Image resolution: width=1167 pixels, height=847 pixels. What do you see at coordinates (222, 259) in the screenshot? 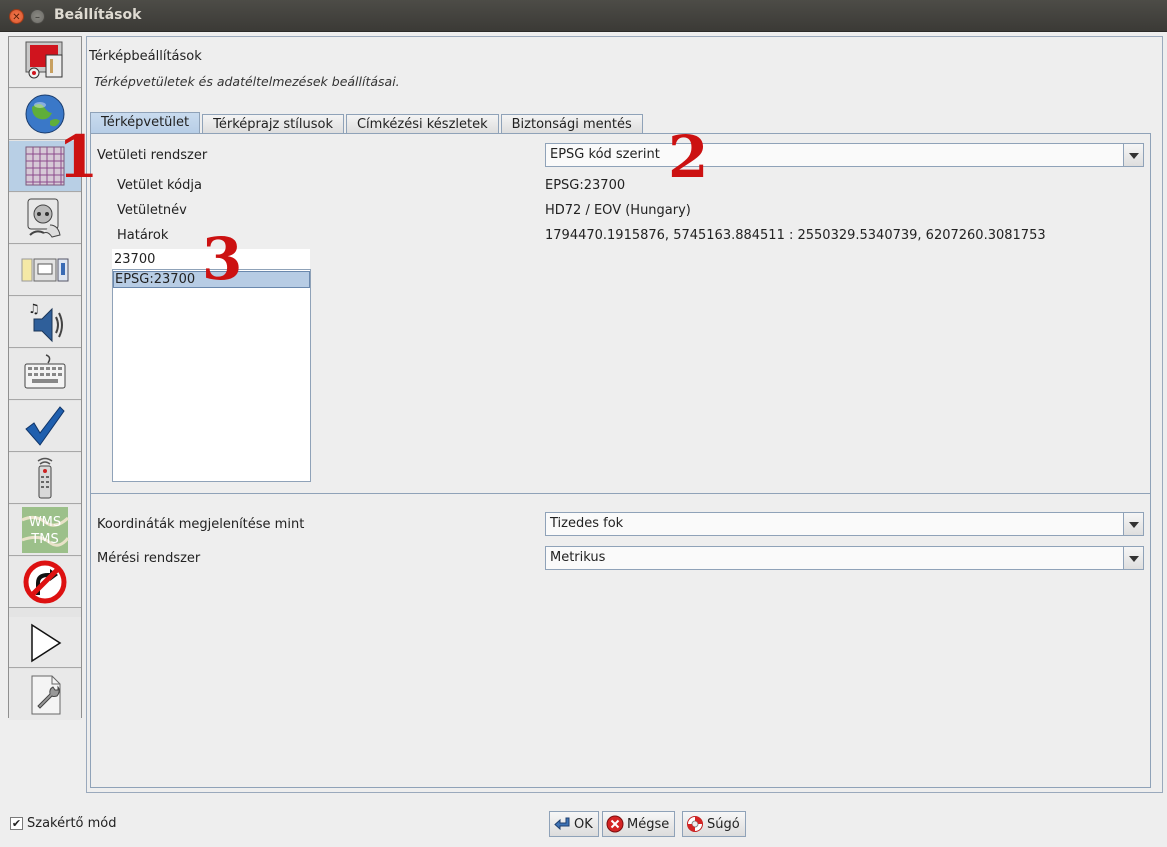
I see `annotation-marker-3: 3` at bounding box center [222, 259].